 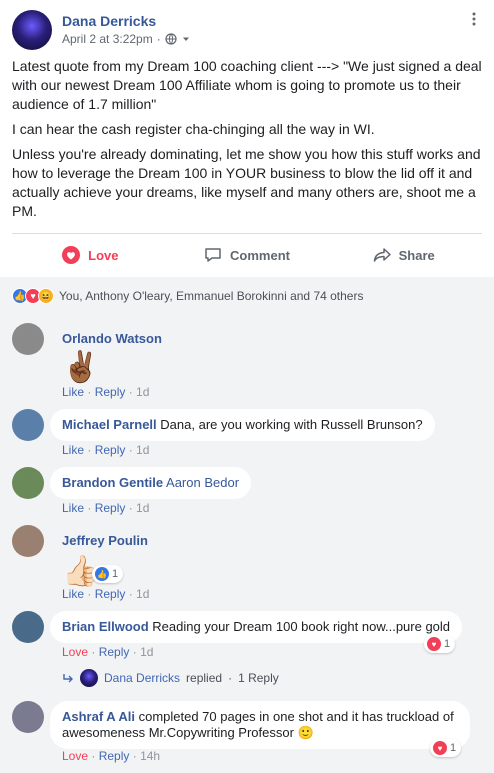 What do you see at coordinates (32, 30) in the screenshot?
I see `author-avatar` at bounding box center [32, 30].